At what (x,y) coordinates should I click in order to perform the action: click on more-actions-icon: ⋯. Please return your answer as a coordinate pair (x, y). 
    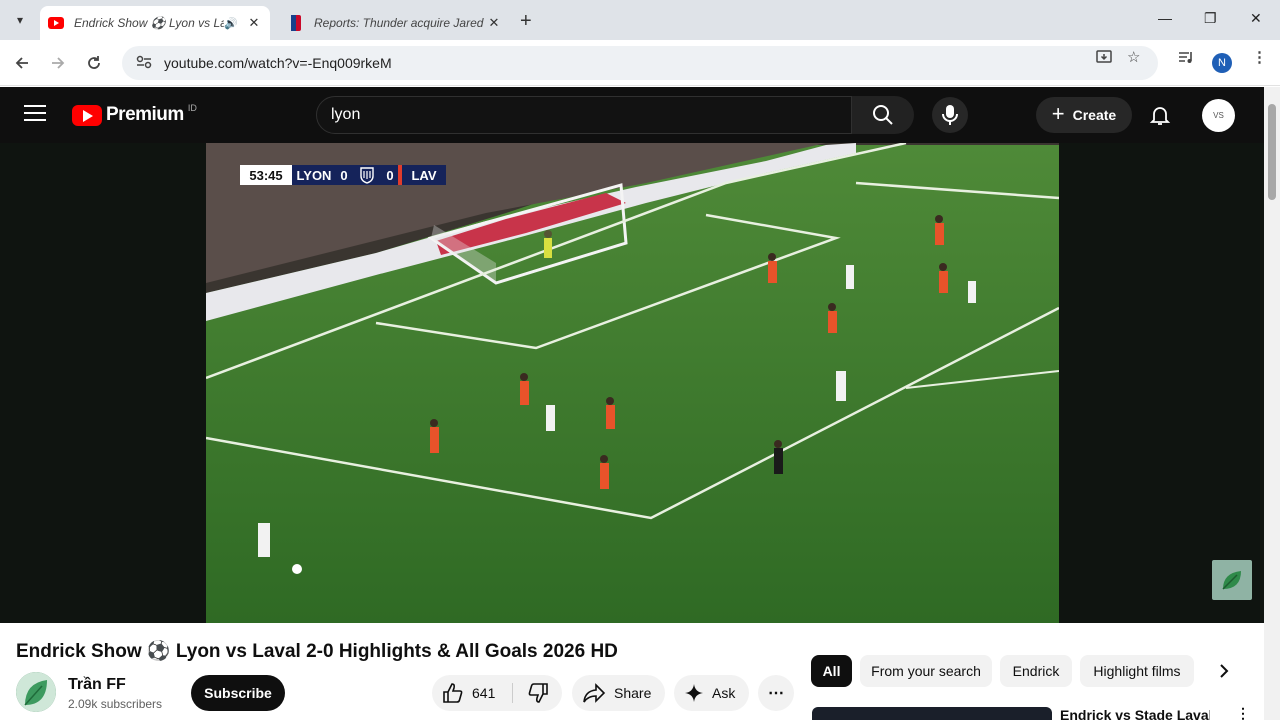
    Looking at the image, I should click on (776, 693).